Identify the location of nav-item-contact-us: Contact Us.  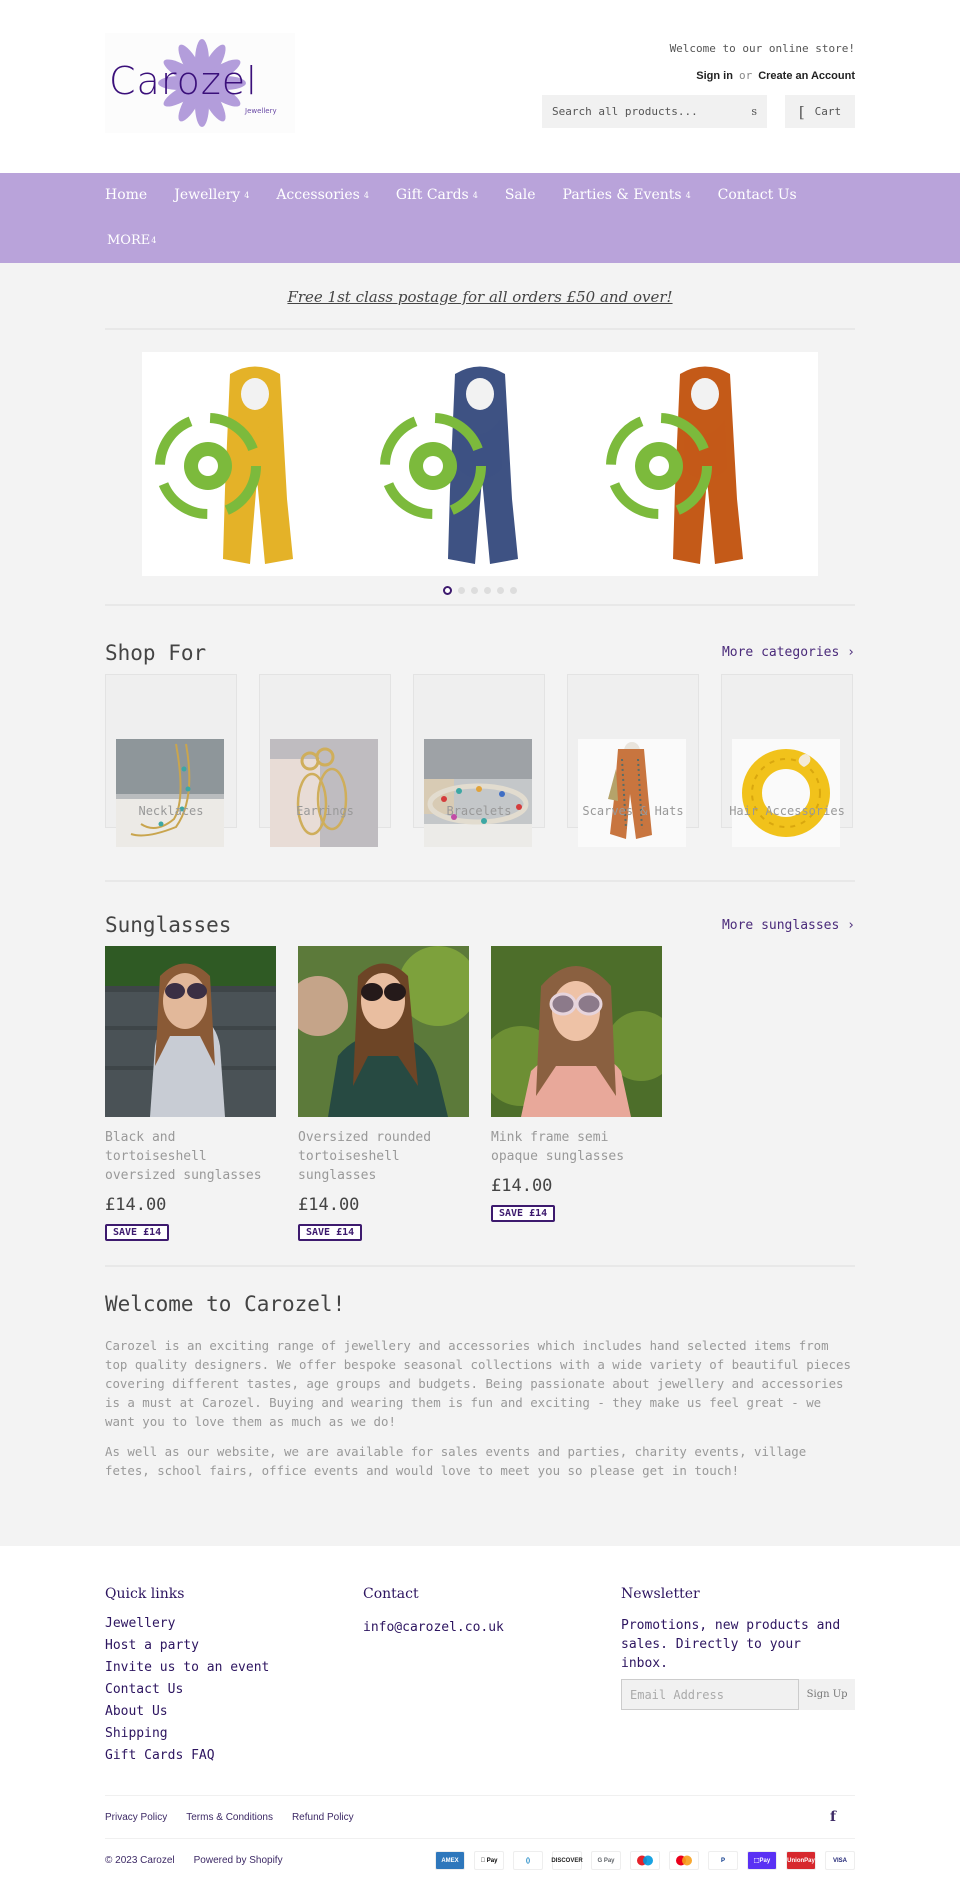
(757, 195).